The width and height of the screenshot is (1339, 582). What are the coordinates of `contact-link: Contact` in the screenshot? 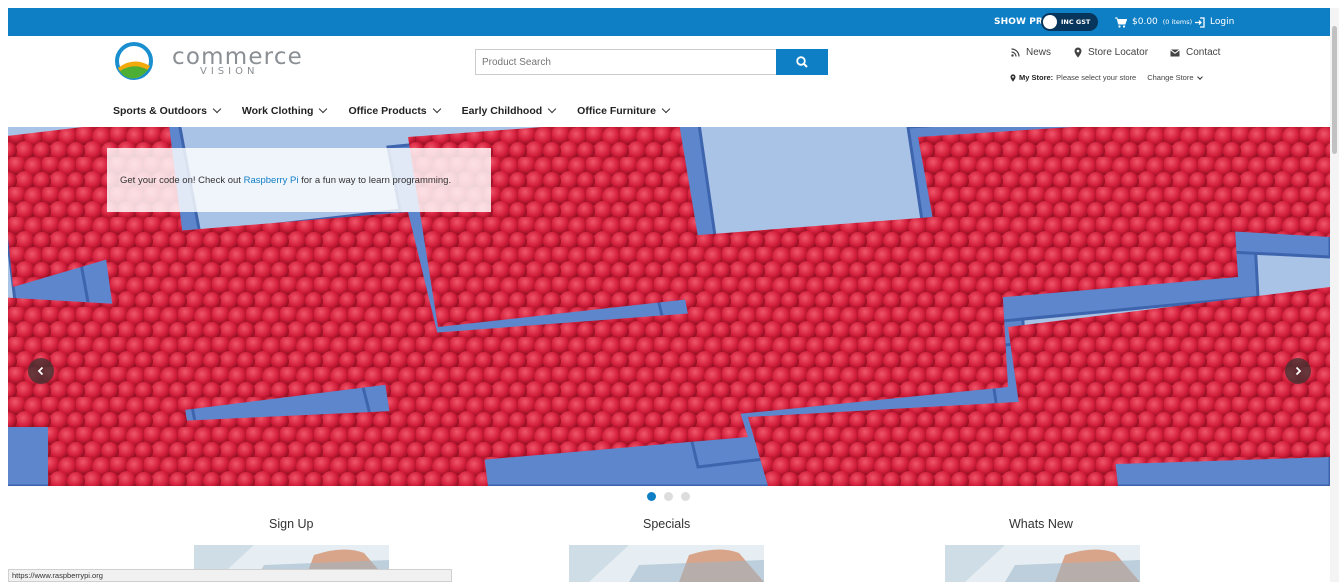 It's located at (1195, 52).